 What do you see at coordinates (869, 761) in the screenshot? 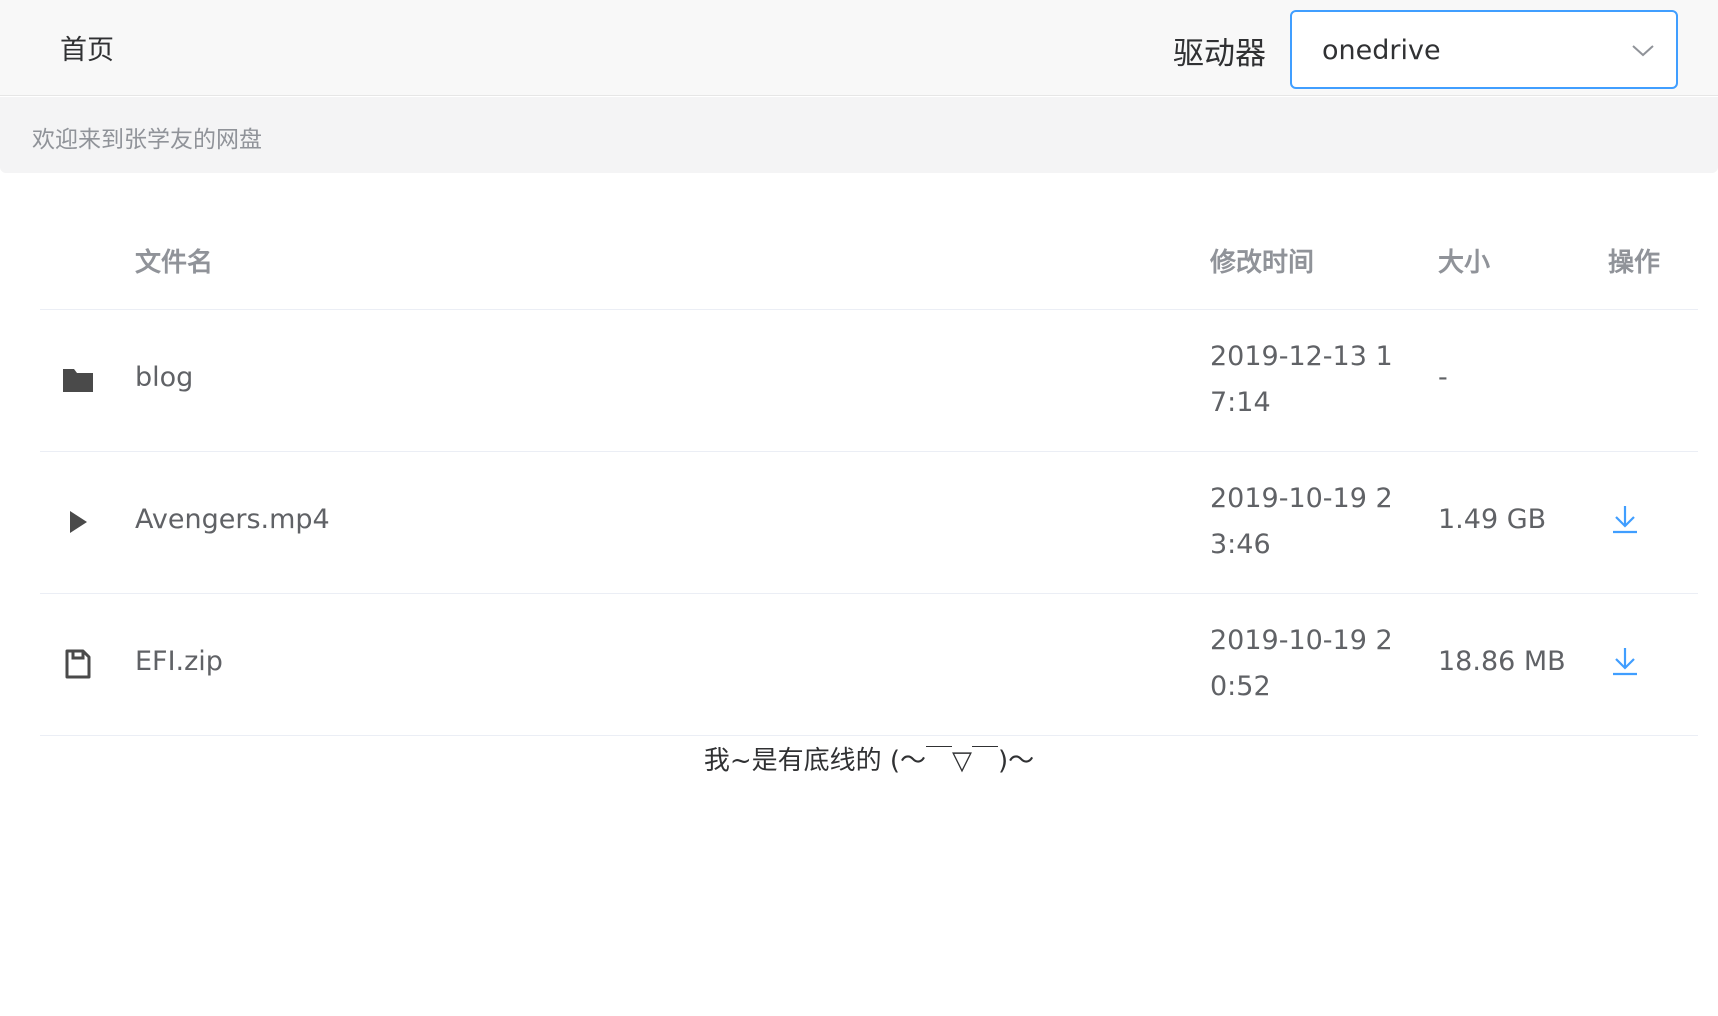
I see `end-of-list-note: 我~是有底线的 (～￣▽￣)～` at bounding box center [869, 761].